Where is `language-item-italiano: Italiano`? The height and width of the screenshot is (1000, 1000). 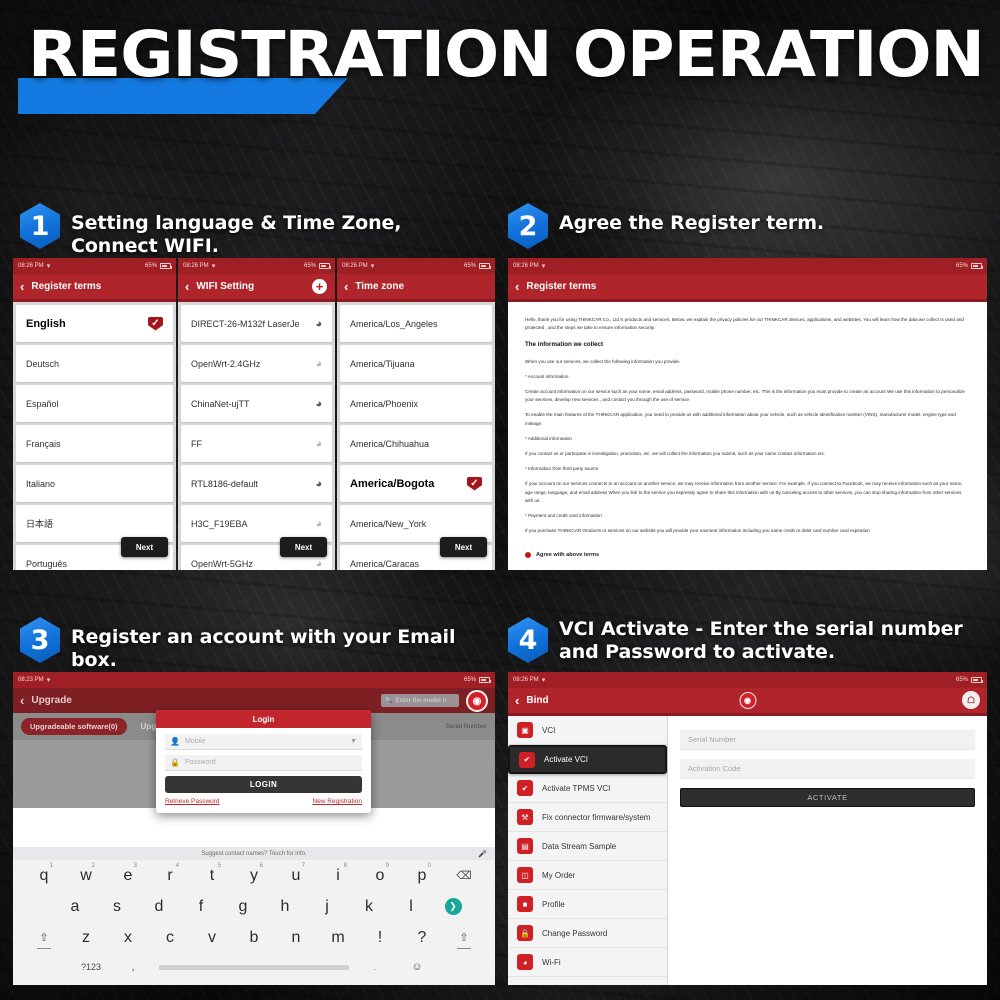 language-item-italiano: Italiano is located at coordinates (94, 483).